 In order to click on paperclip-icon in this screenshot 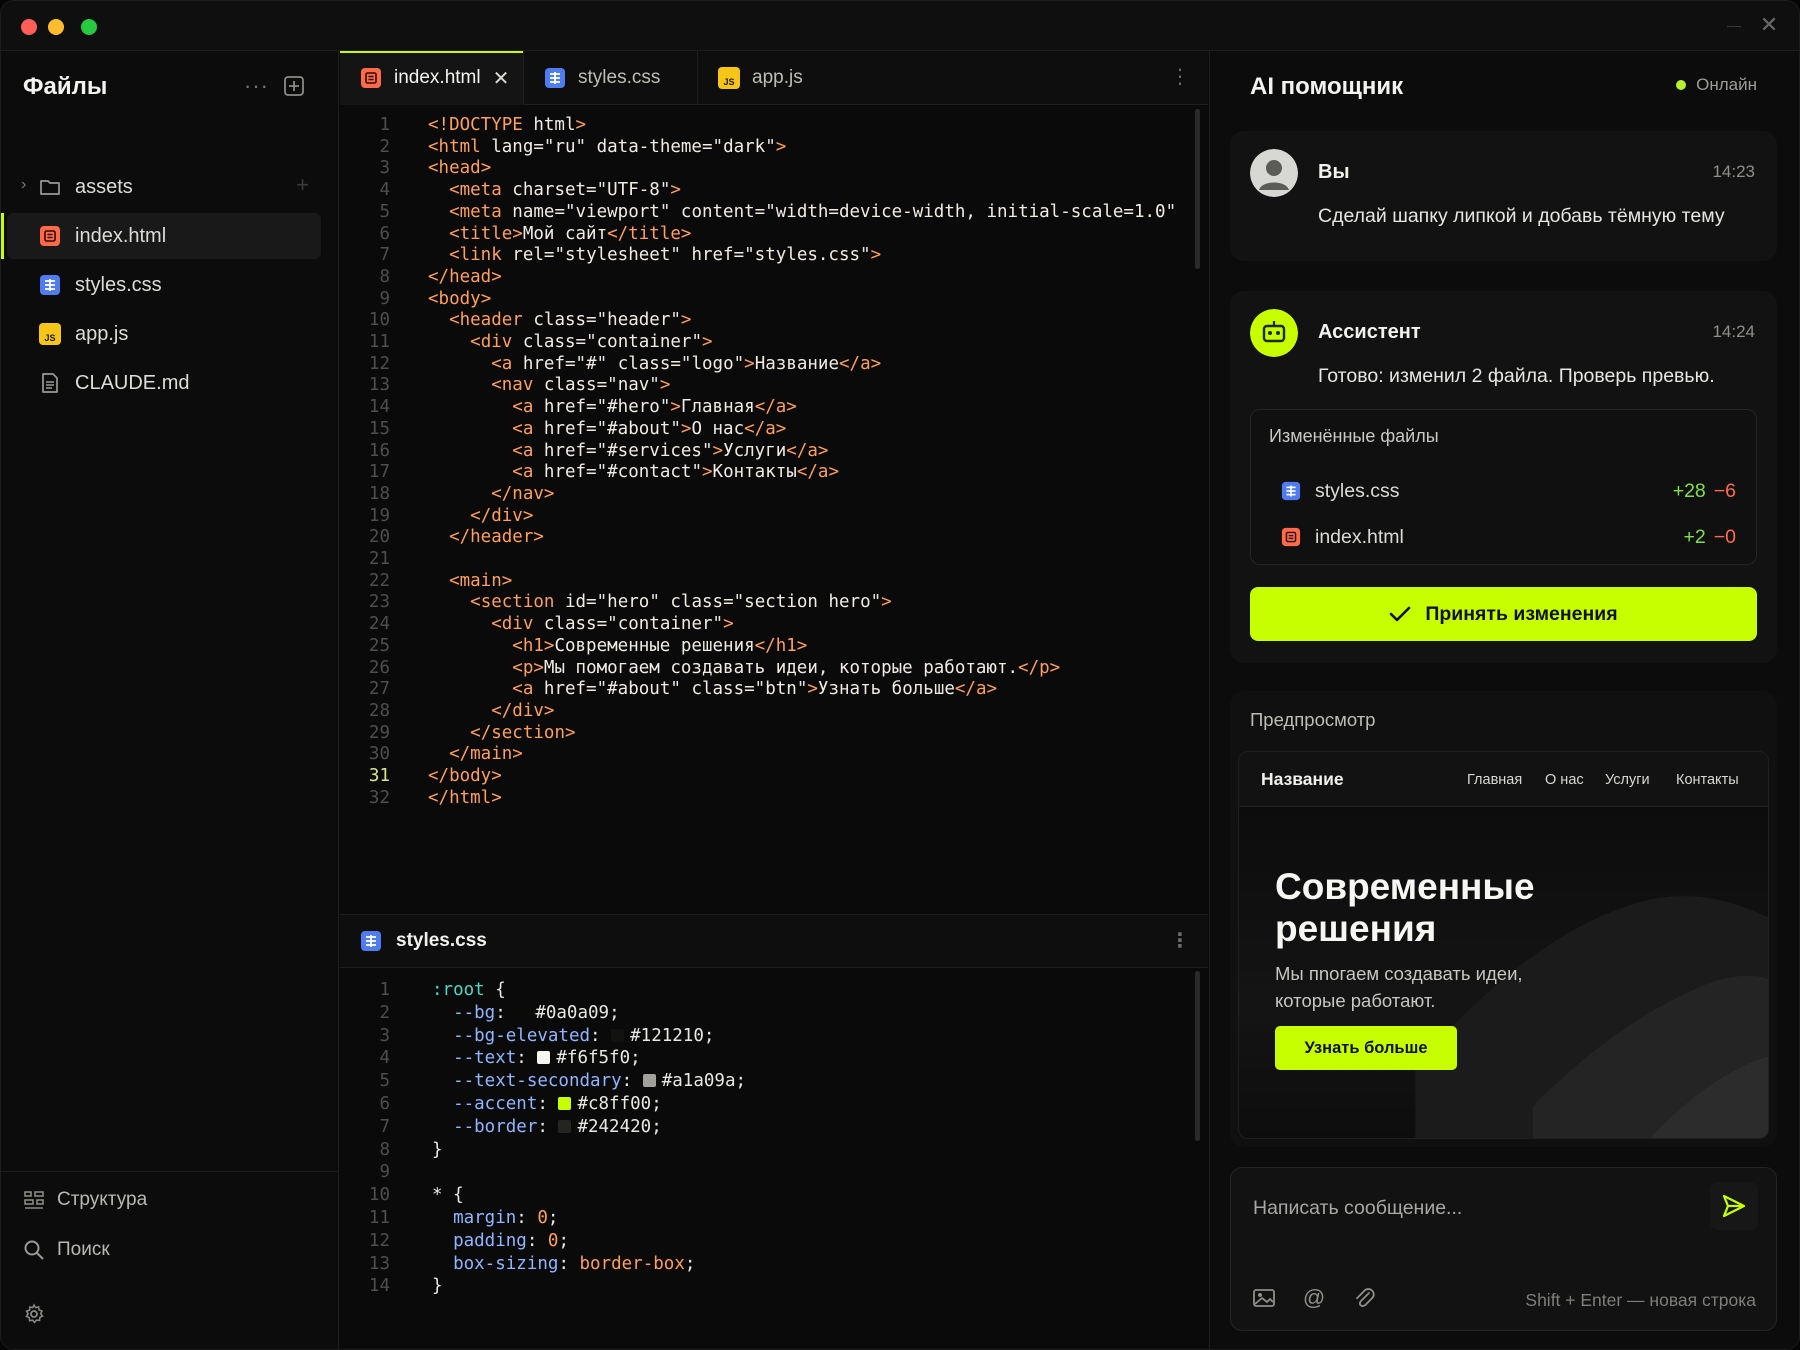, I will do `click(1364, 1298)`.